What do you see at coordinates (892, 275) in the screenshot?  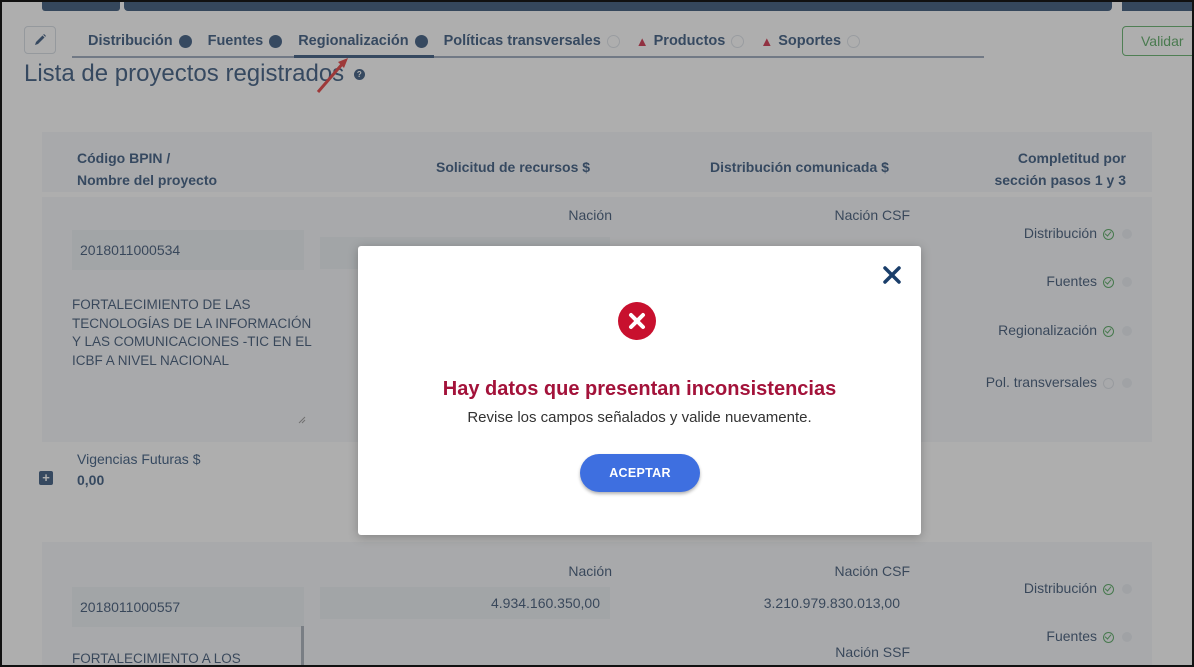 I see `close-icon` at bounding box center [892, 275].